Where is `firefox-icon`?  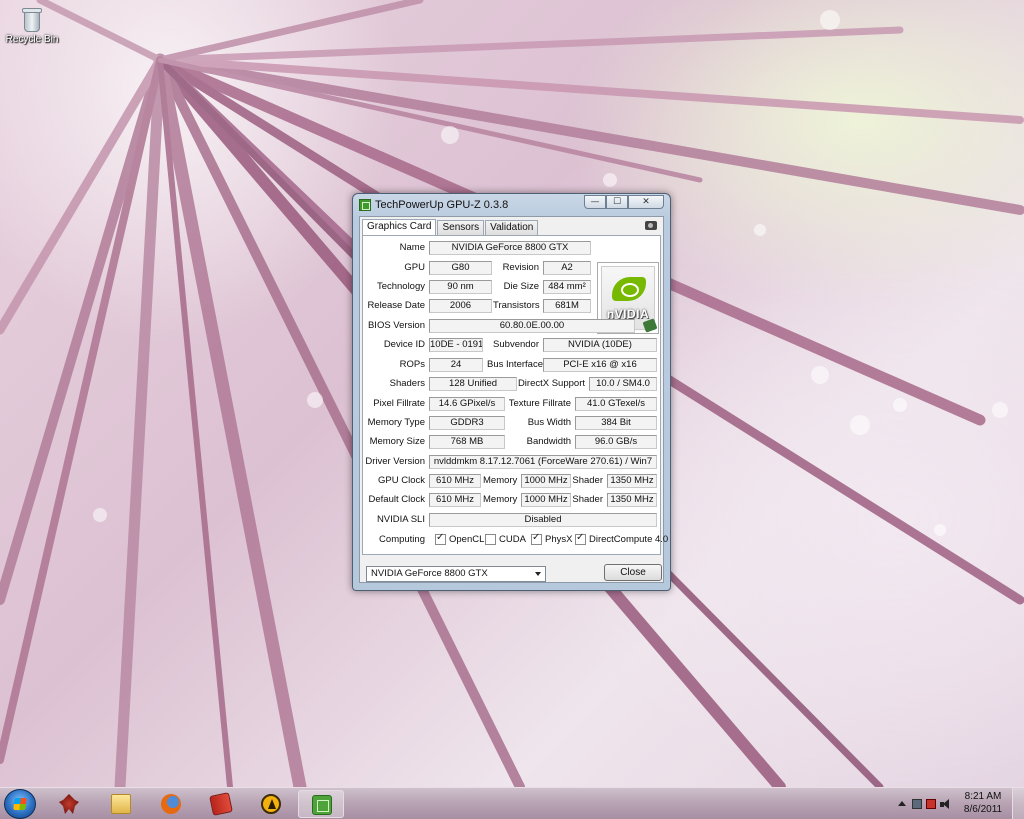 firefox-icon is located at coordinates (171, 804).